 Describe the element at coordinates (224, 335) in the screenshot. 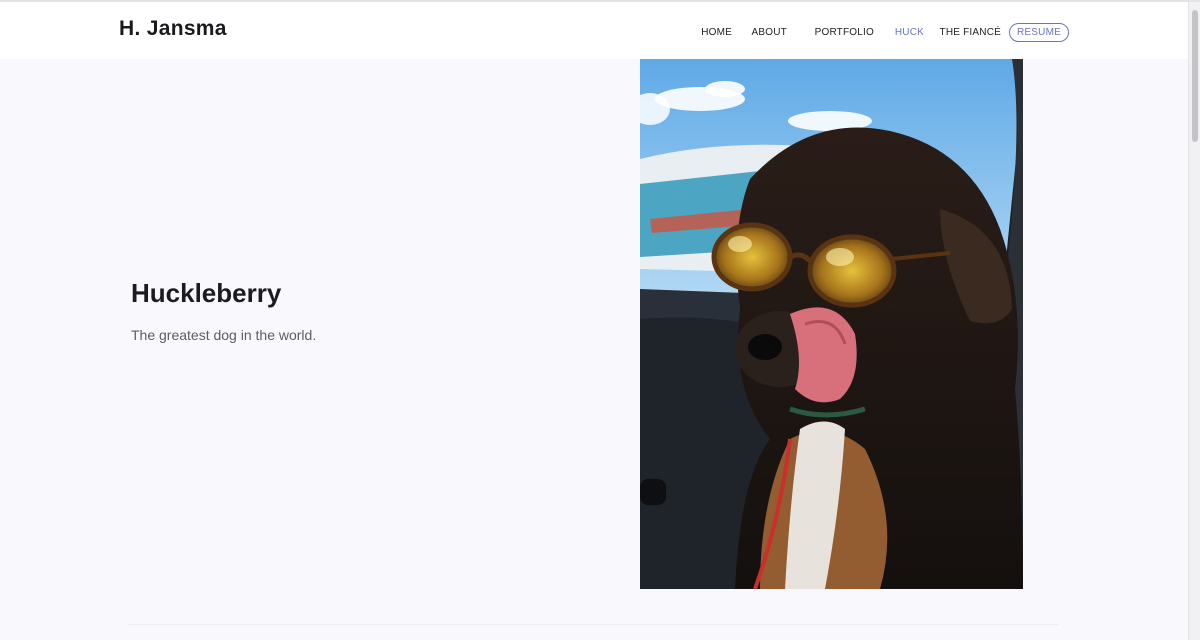

I see `page-subtitle: The greatest dog in the world.` at that location.